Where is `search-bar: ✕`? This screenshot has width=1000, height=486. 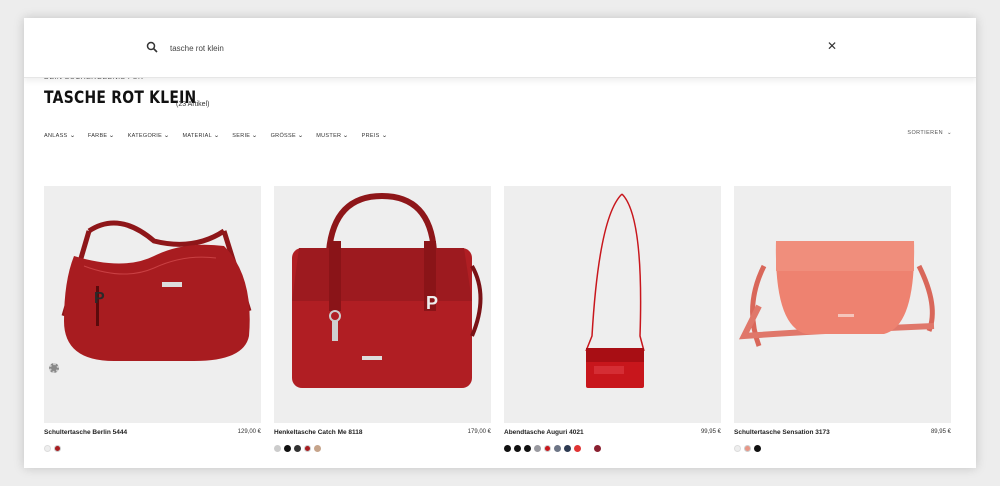 search-bar: ✕ is located at coordinates (500, 48).